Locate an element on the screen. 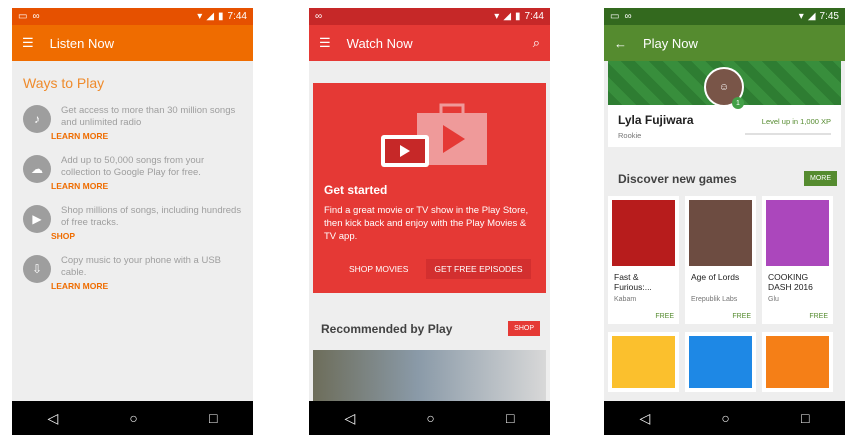 This screenshot has width=849, height=442. search-icon: ⌕ is located at coordinates (536, 43).